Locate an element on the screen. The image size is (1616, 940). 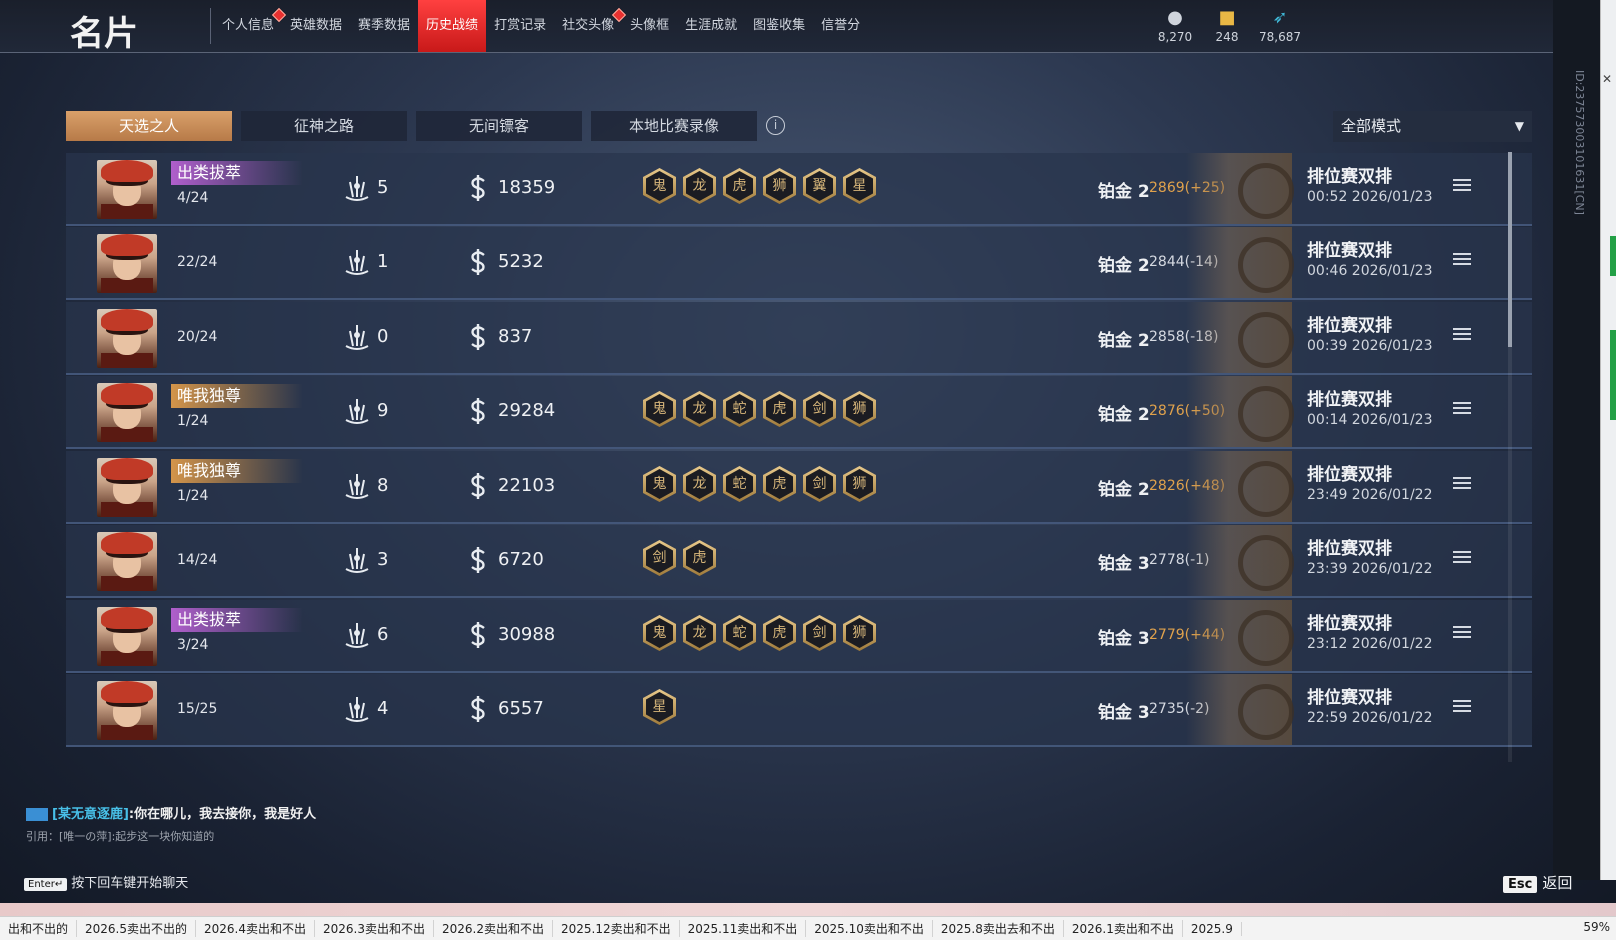
back-button: Esc 返回 is located at coordinates (1537, 882).